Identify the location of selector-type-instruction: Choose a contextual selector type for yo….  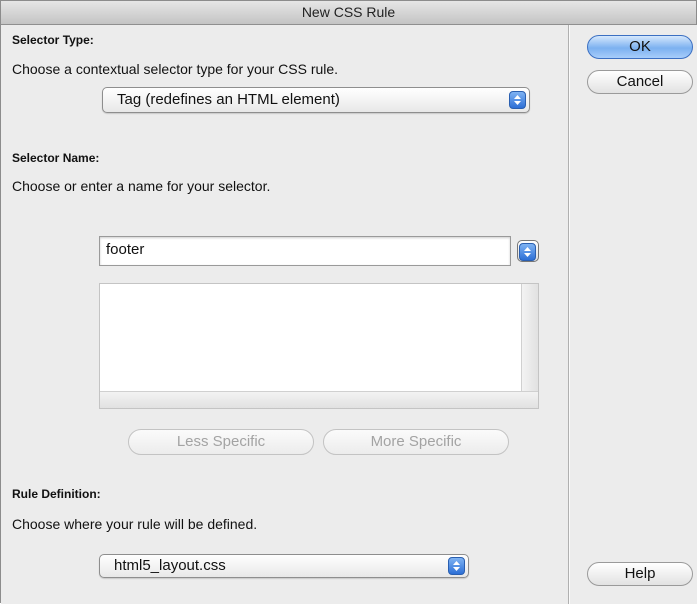
(175, 69).